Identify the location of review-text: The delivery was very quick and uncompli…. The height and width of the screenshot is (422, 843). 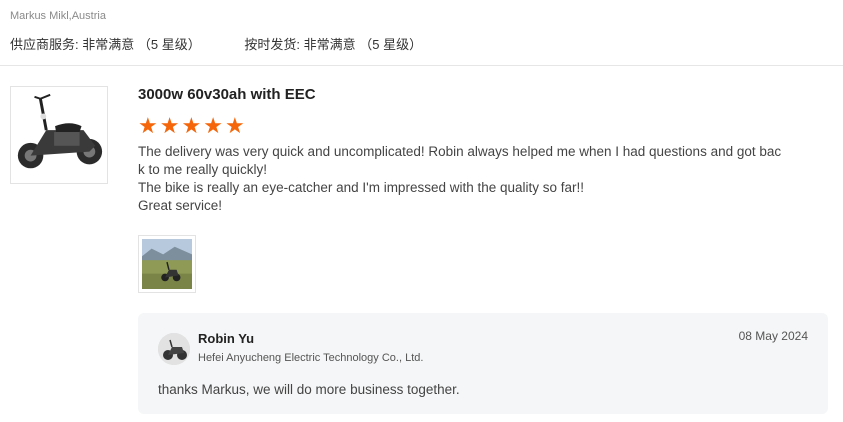
(468, 179).